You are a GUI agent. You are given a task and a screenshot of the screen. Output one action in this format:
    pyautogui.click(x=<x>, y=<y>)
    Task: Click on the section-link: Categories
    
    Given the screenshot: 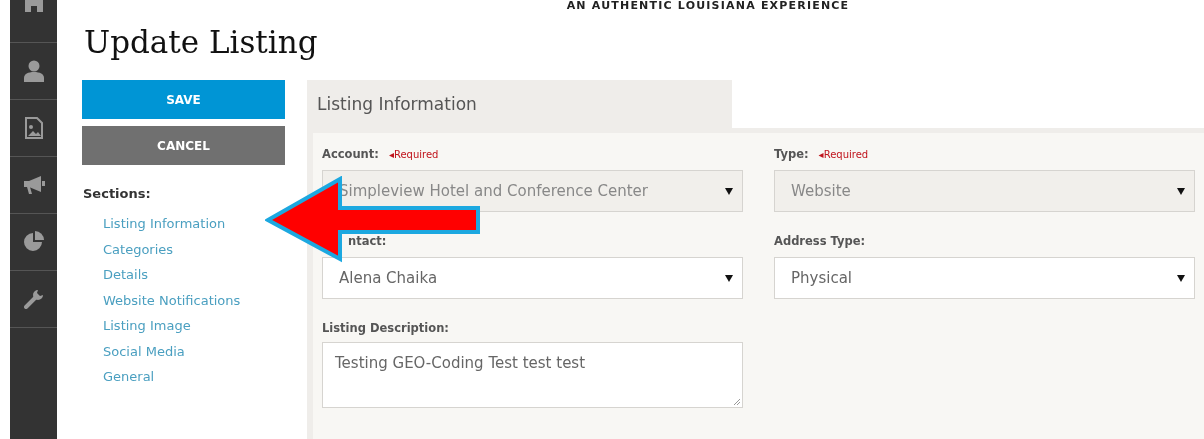 What is the action you would take?
    pyautogui.click(x=138, y=249)
    